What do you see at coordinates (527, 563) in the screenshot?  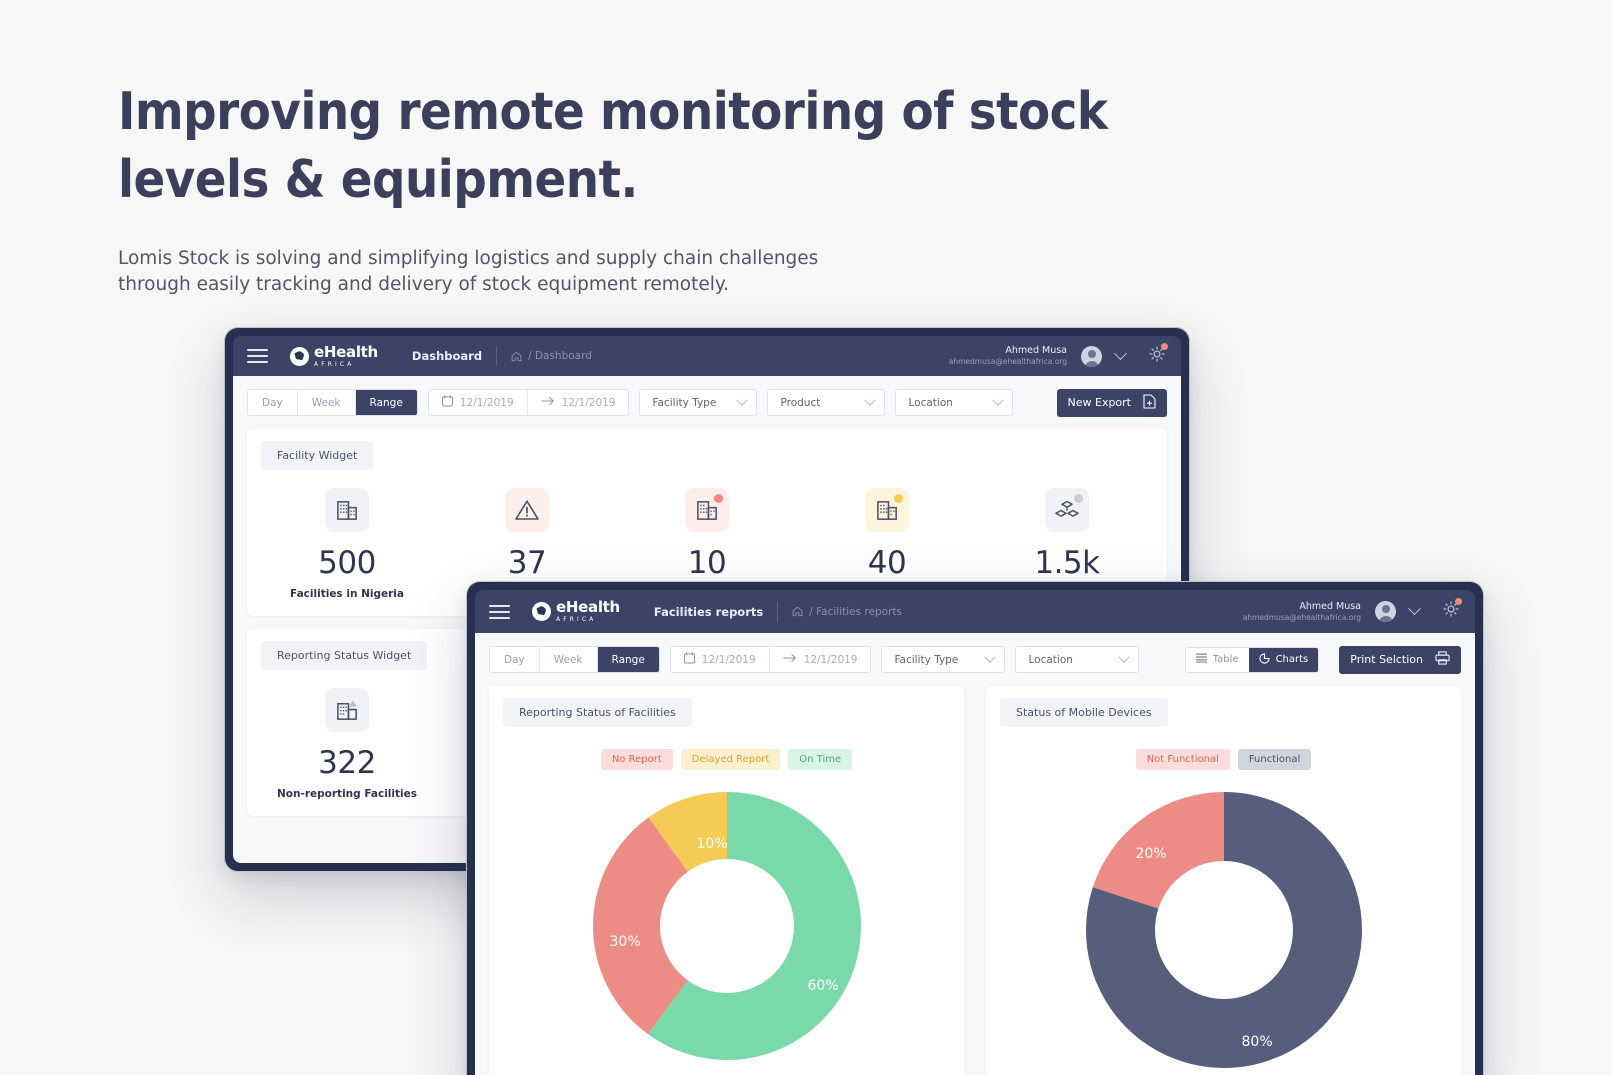 I see `stat-value: 37` at bounding box center [527, 563].